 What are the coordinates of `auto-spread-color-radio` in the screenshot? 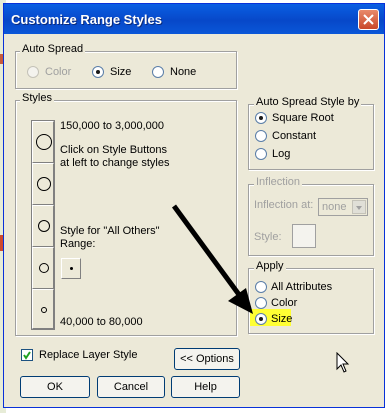 It's located at (33, 72).